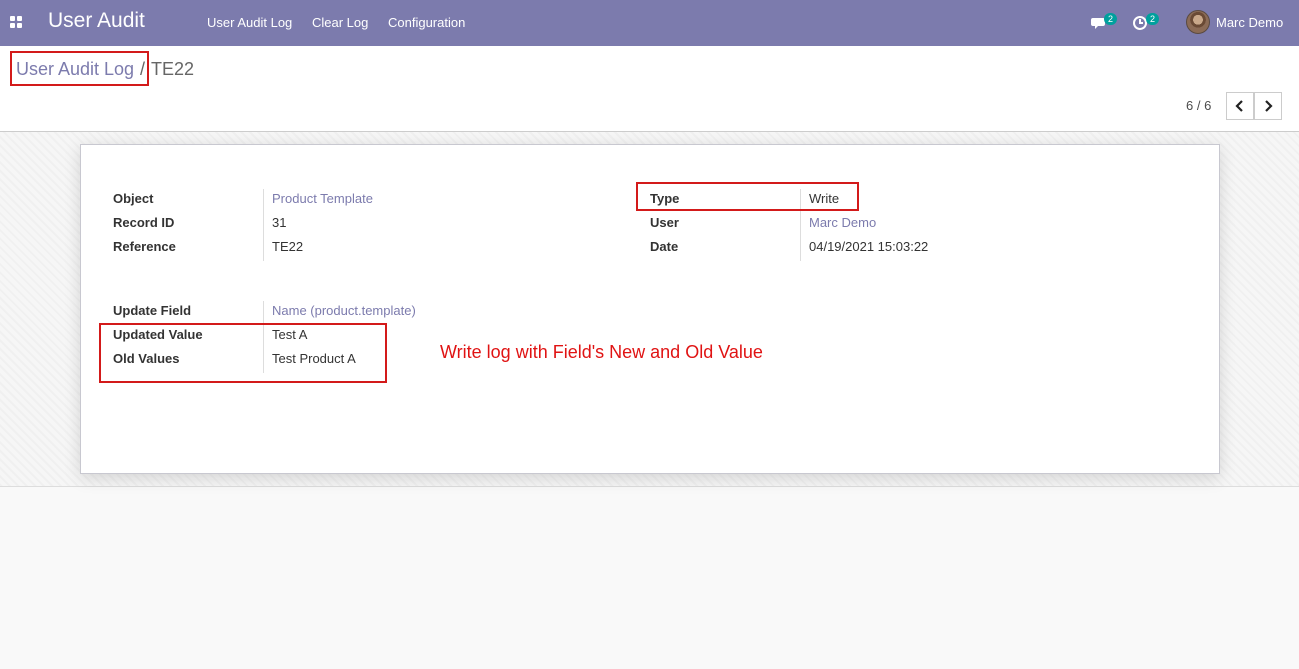  What do you see at coordinates (747, 196) in the screenshot?
I see `type-highlight-box` at bounding box center [747, 196].